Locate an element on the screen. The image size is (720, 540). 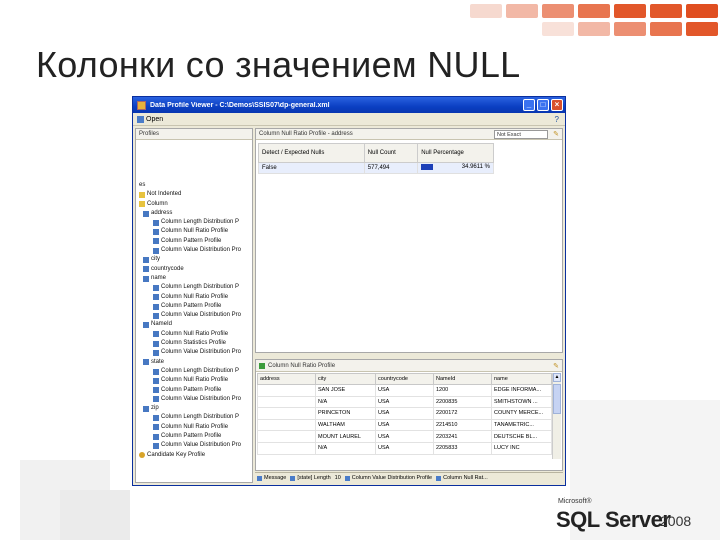
status-item-label: Message is located at coordinates (275, 478).